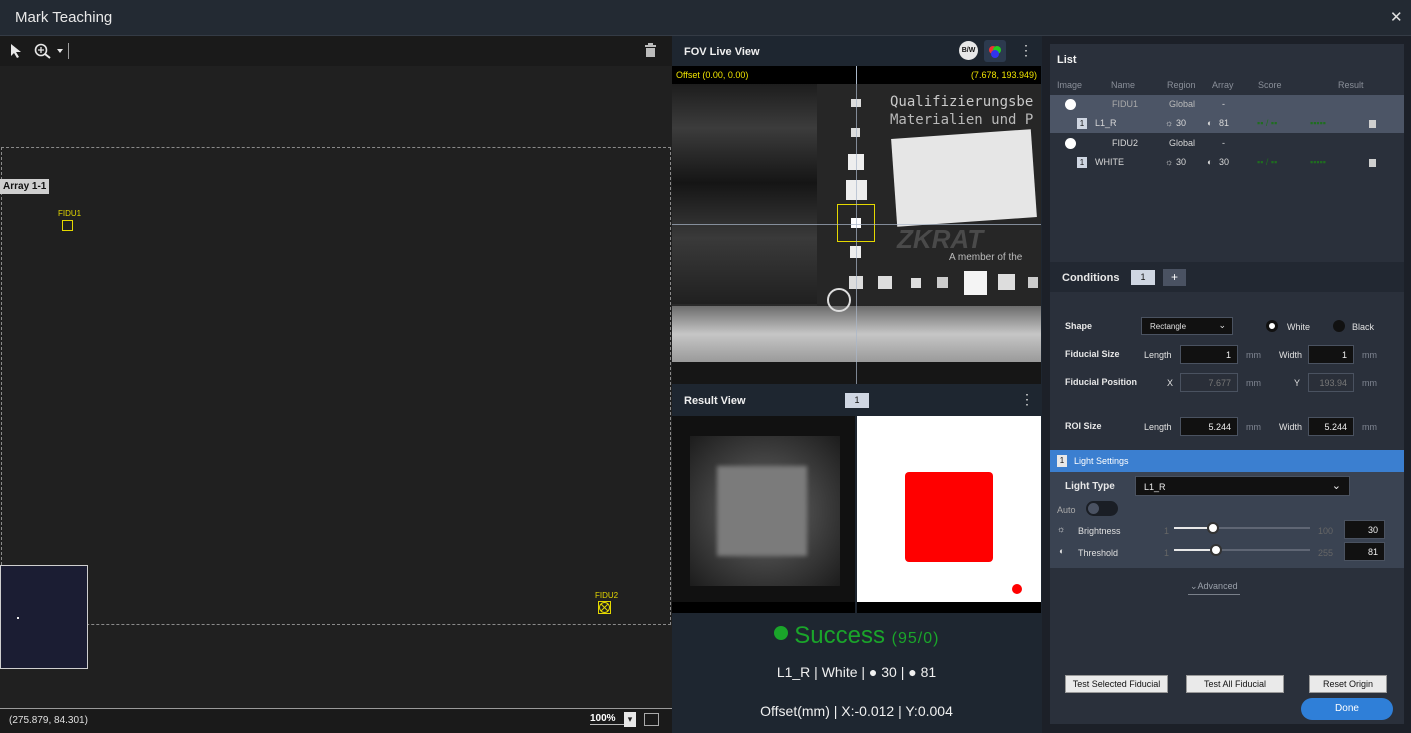  What do you see at coordinates (1083, 426) in the screenshot?
I see `roi-size-label: ROI Size` at bounding box center [1083, 426].